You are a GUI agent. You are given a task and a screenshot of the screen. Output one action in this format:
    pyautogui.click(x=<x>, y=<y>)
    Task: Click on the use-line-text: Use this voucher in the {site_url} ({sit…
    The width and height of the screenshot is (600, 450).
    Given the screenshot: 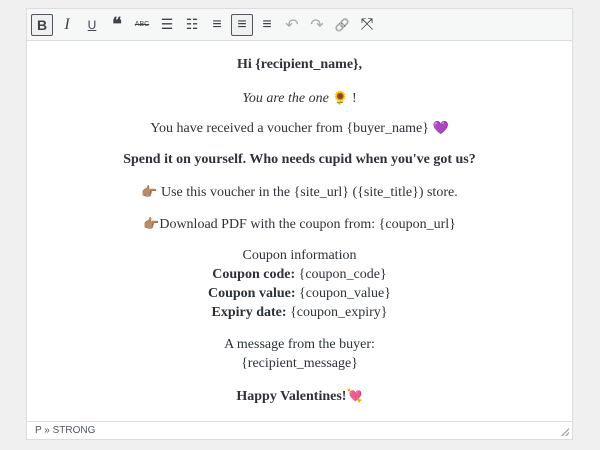 What is the action you would take?
    pyautogui.click(x=309, y=192)
    